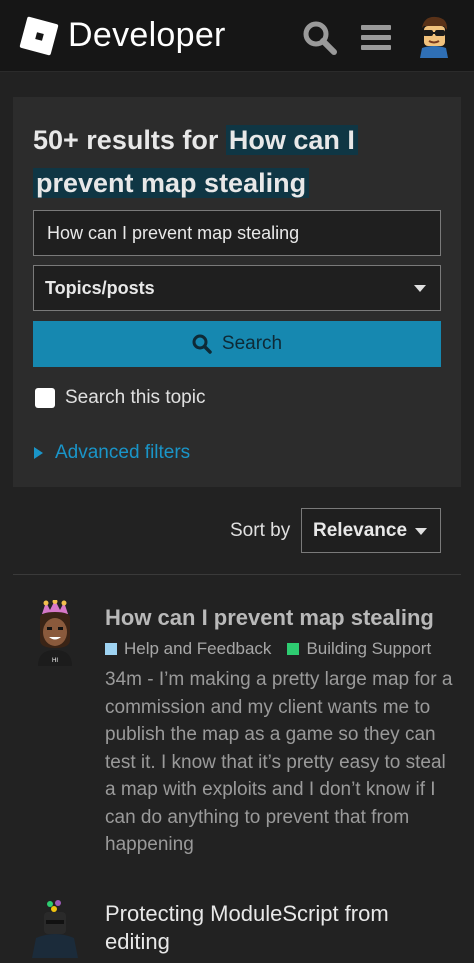  Describe the element at coordinates (38, 453) in the screenshot. I see `caret-right-icon` at that location.